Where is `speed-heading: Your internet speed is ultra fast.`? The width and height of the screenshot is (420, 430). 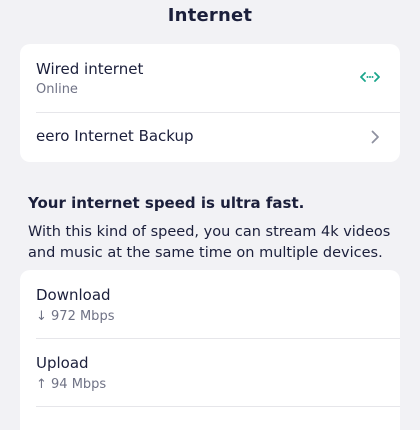
speed-heading: Your internet speed is ultra fast. is located at coordinates (166, 203).